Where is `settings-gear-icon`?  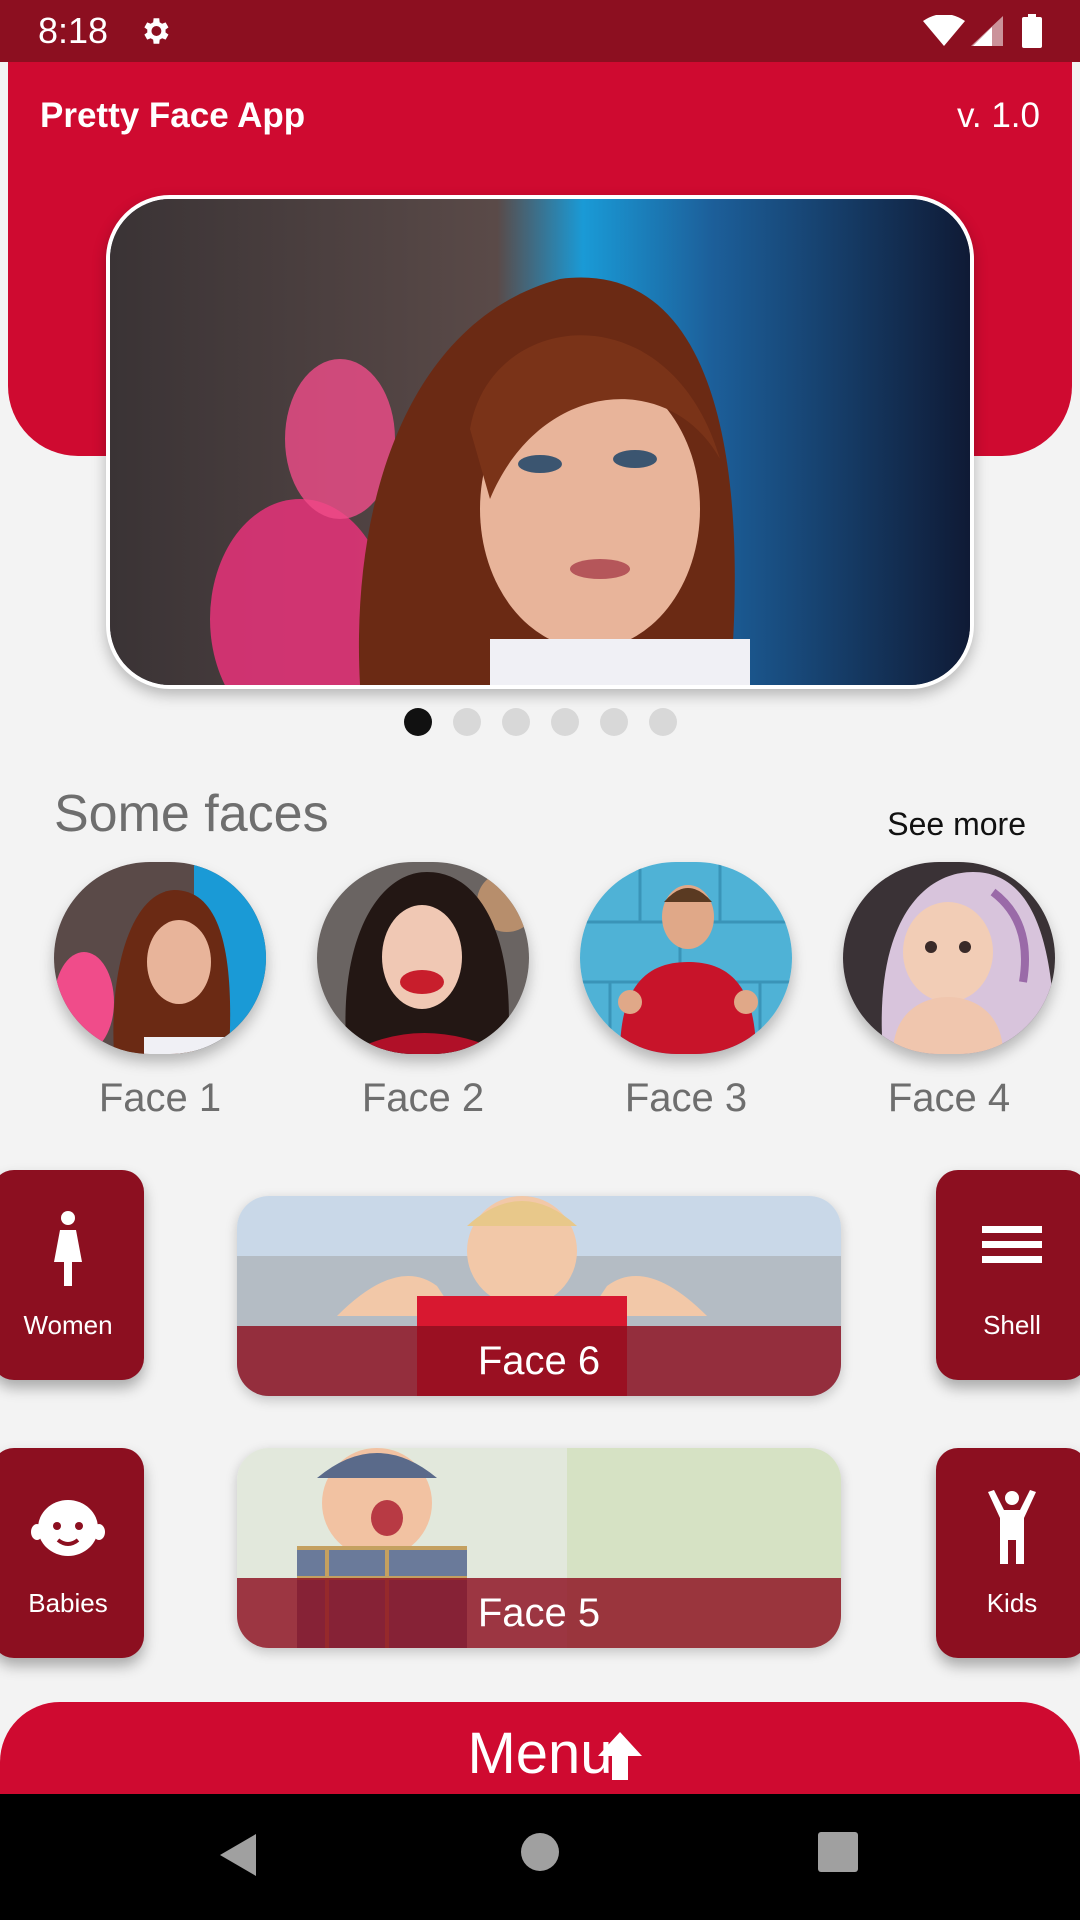 settings-gear-icon is located at coordinates (156, 31).